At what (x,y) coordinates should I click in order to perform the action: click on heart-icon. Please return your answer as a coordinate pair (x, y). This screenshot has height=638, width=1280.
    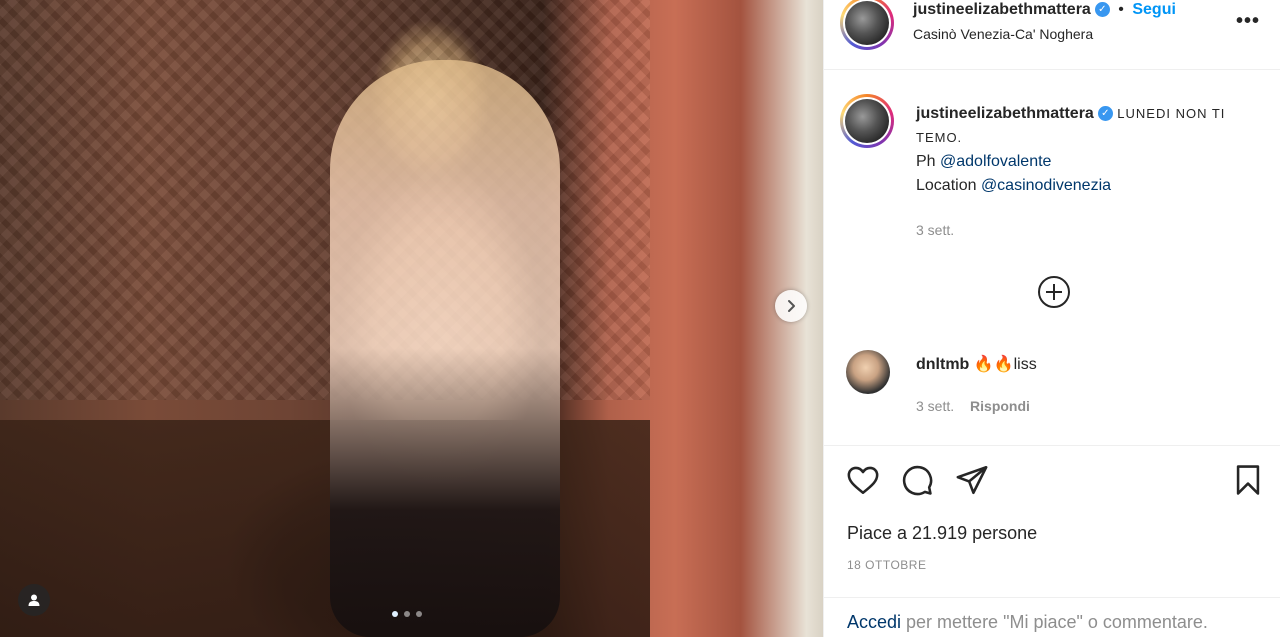
    Looking at the image, I should click on (863, 480).